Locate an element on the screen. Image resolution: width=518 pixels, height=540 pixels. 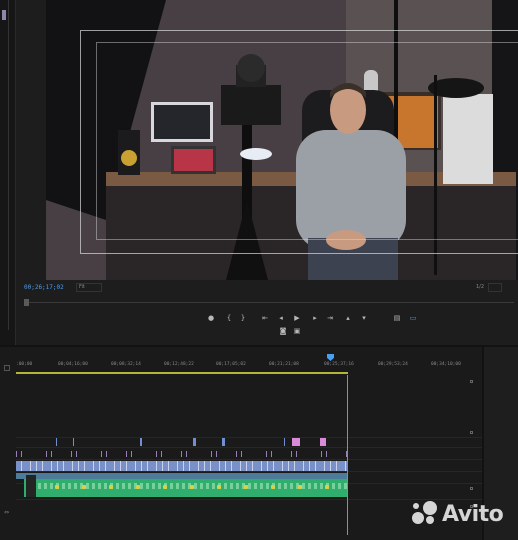
timeline-zoom-icon: ⇔ is located at coordinates (6, 512).